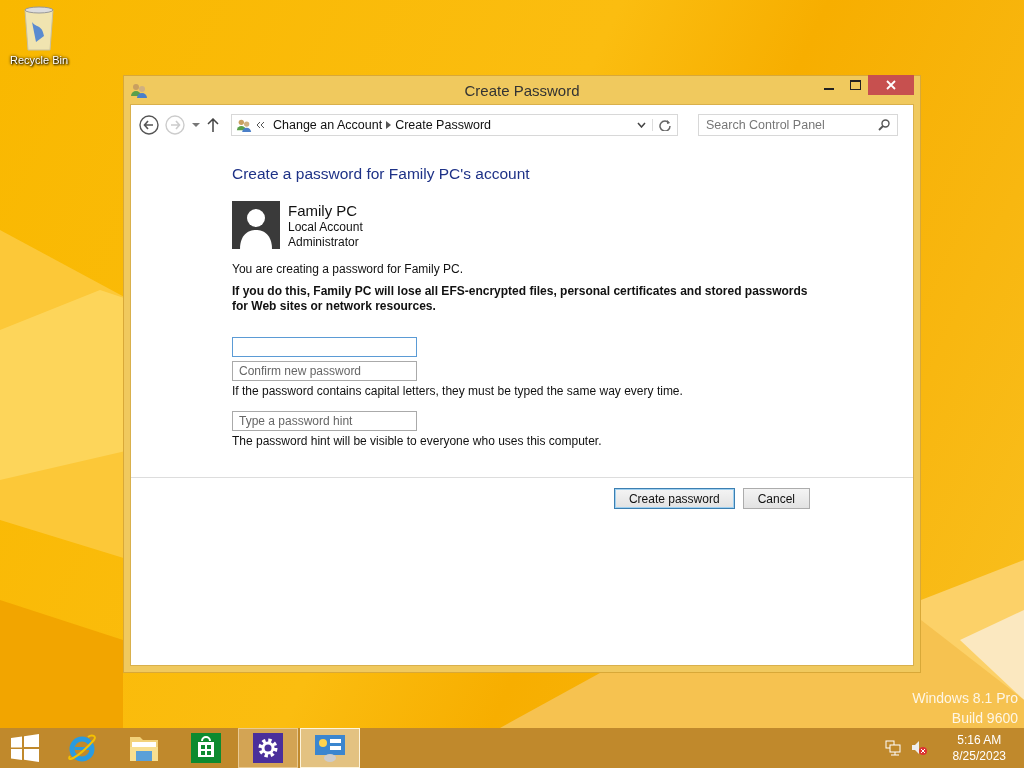  I want to click on separator-arrow-icon, so click(389, 125).